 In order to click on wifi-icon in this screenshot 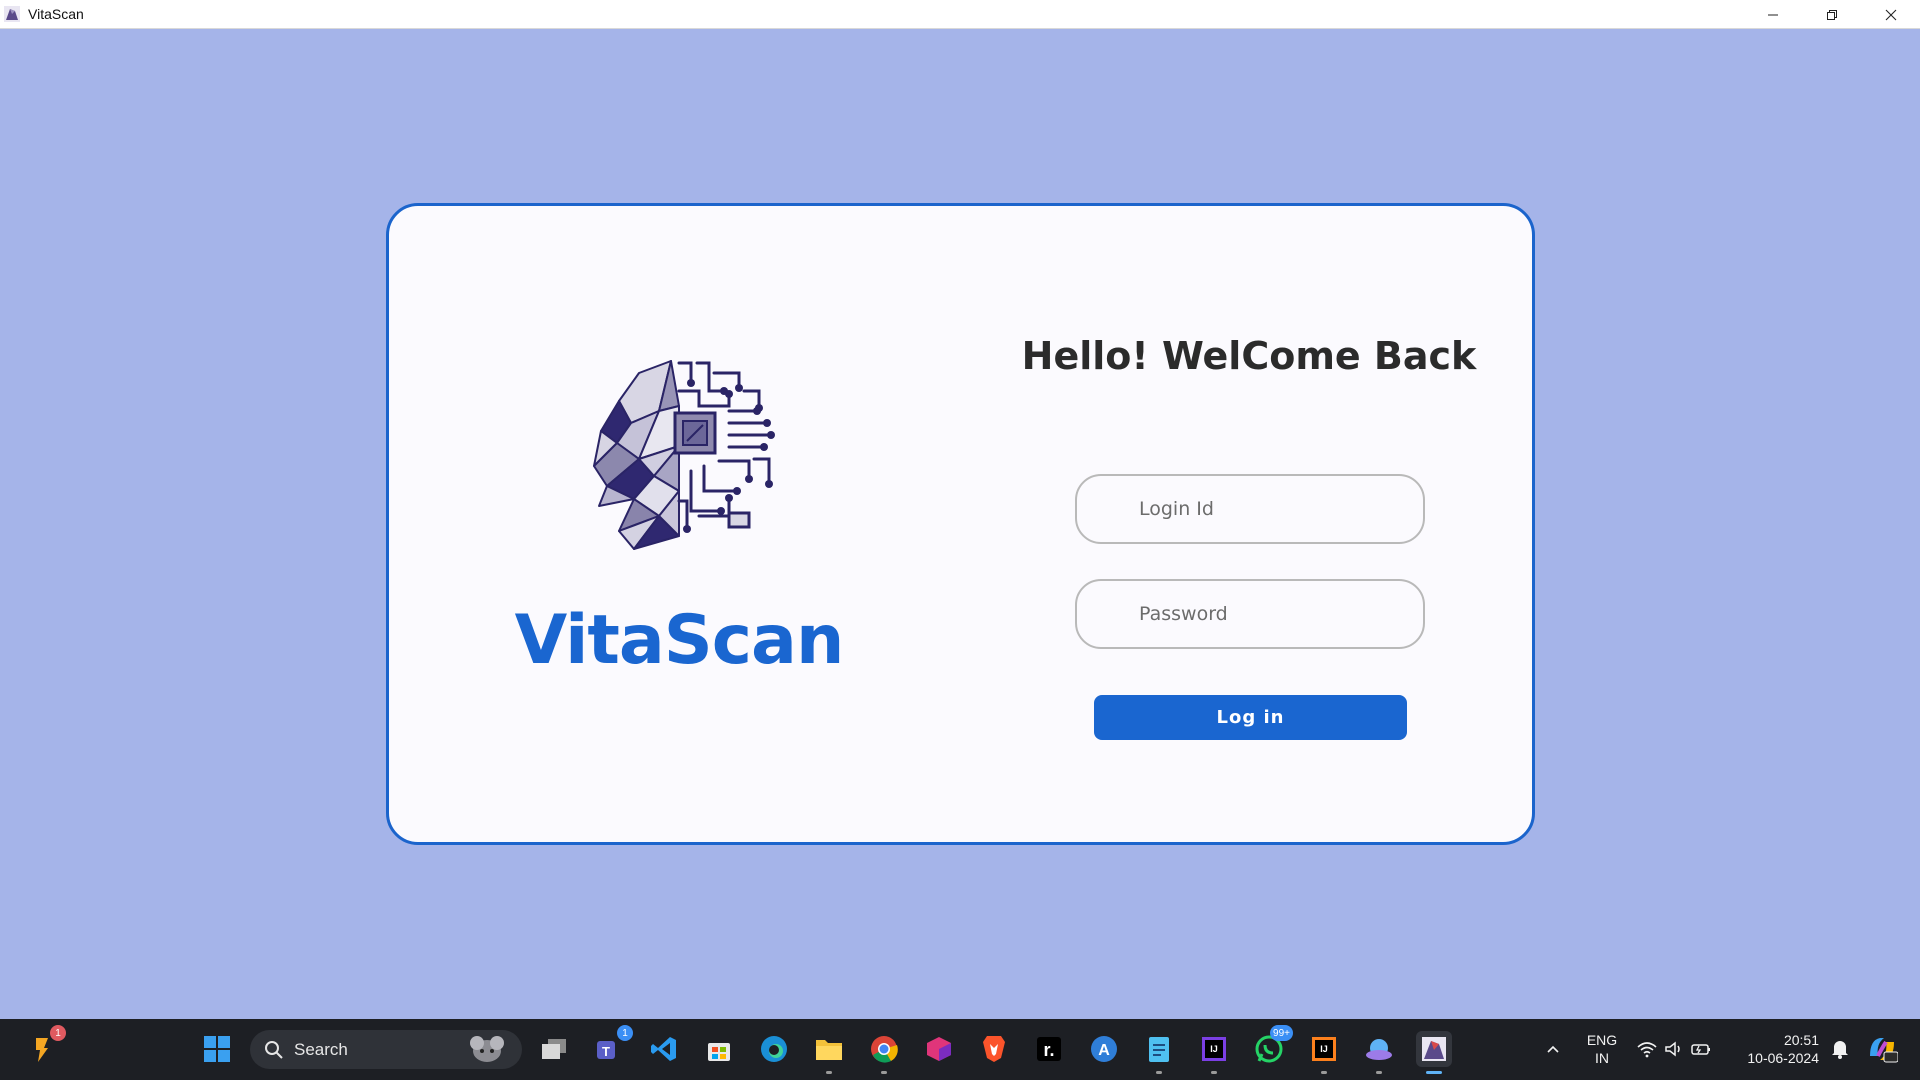, I will do `click(1647, 1050)`.